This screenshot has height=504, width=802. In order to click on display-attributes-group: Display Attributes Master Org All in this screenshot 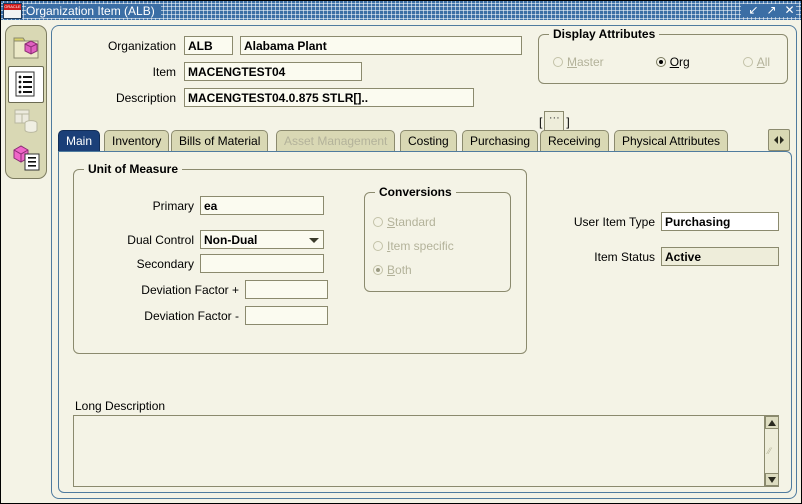, I will do `click(663, 55)`.